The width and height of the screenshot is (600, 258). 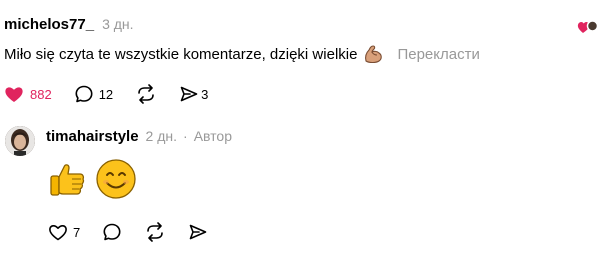 I want to click on reply-button: 12, so click(x=93, y=94).